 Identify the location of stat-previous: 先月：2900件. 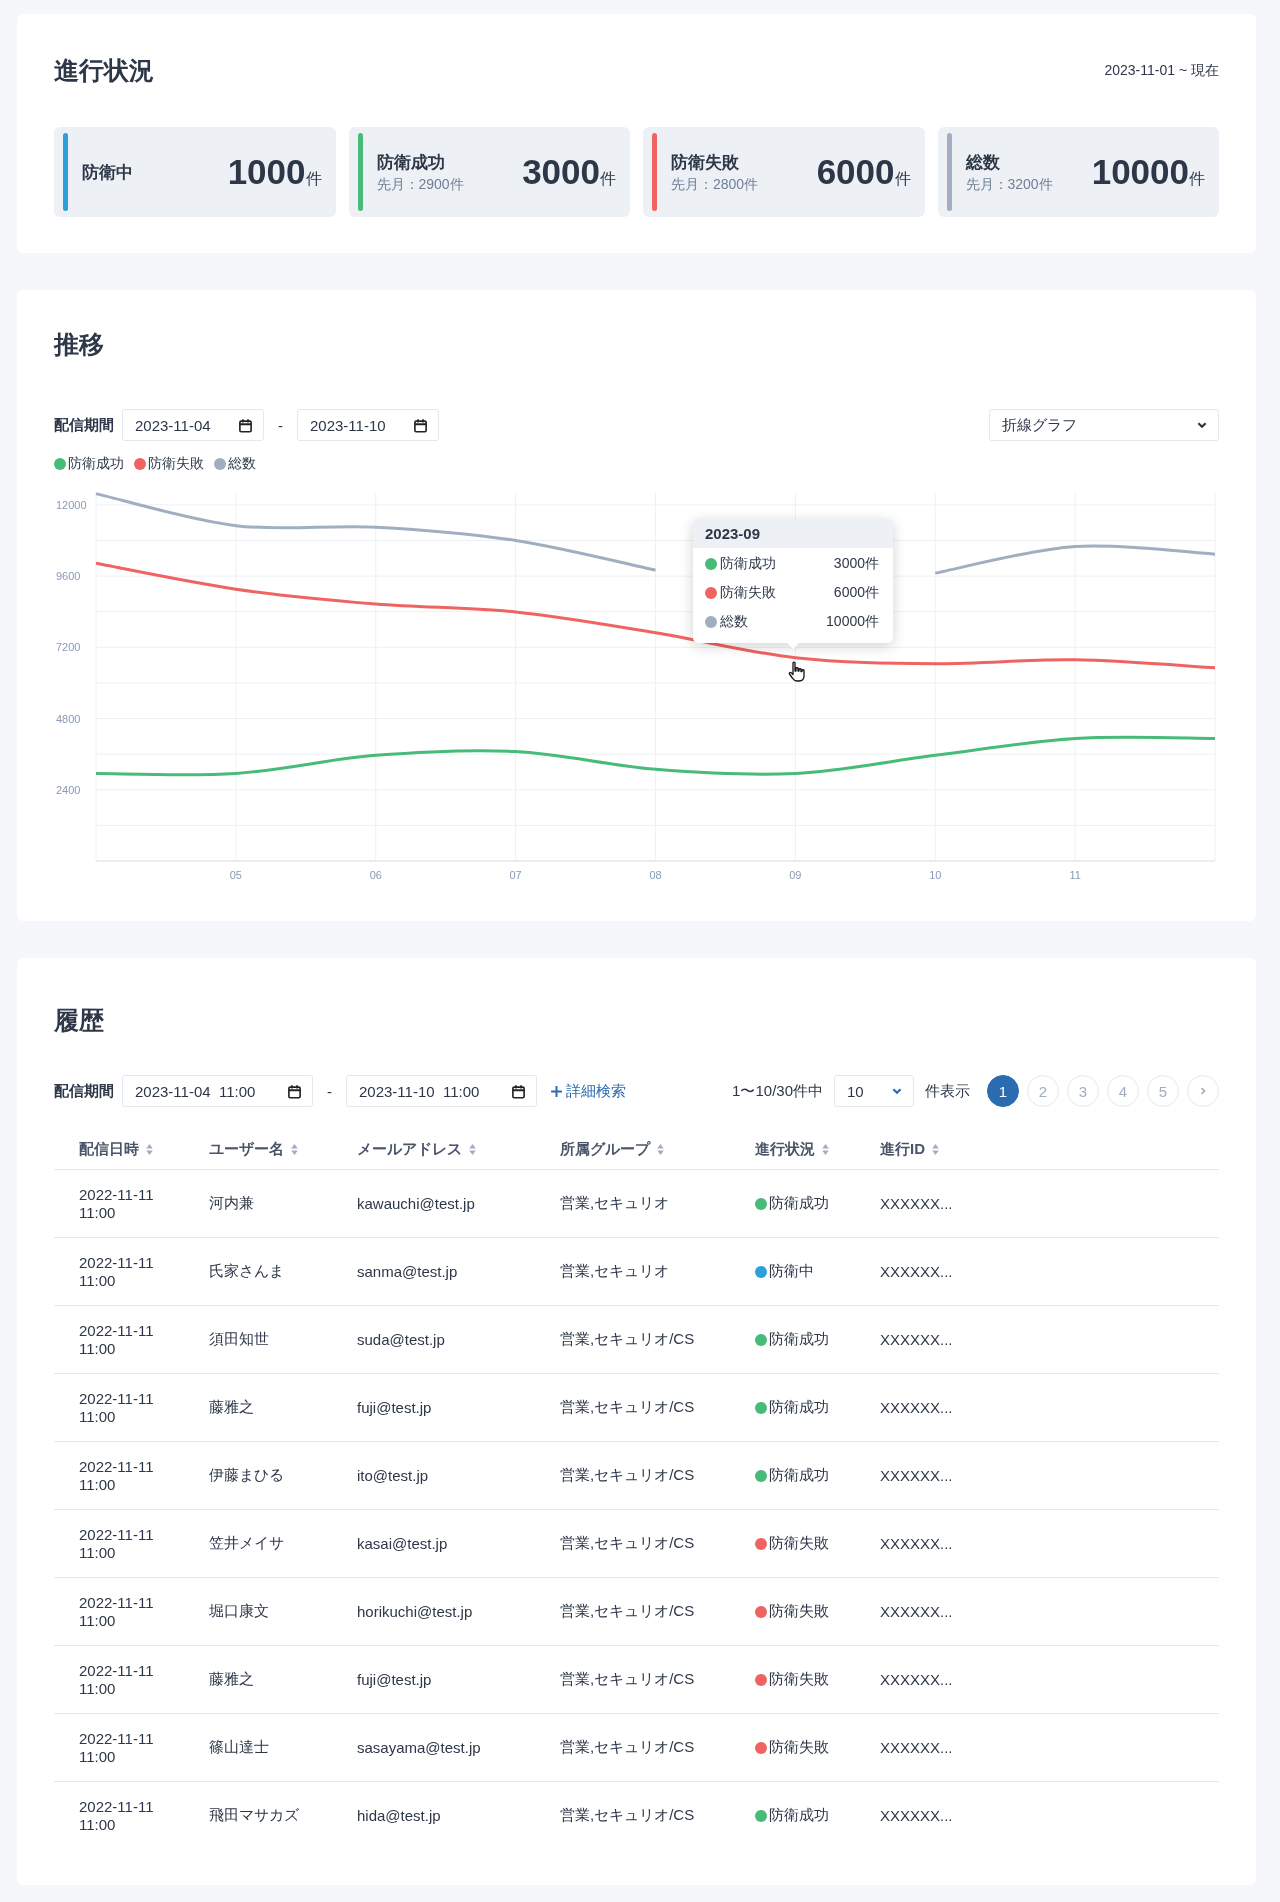
(420, 184).